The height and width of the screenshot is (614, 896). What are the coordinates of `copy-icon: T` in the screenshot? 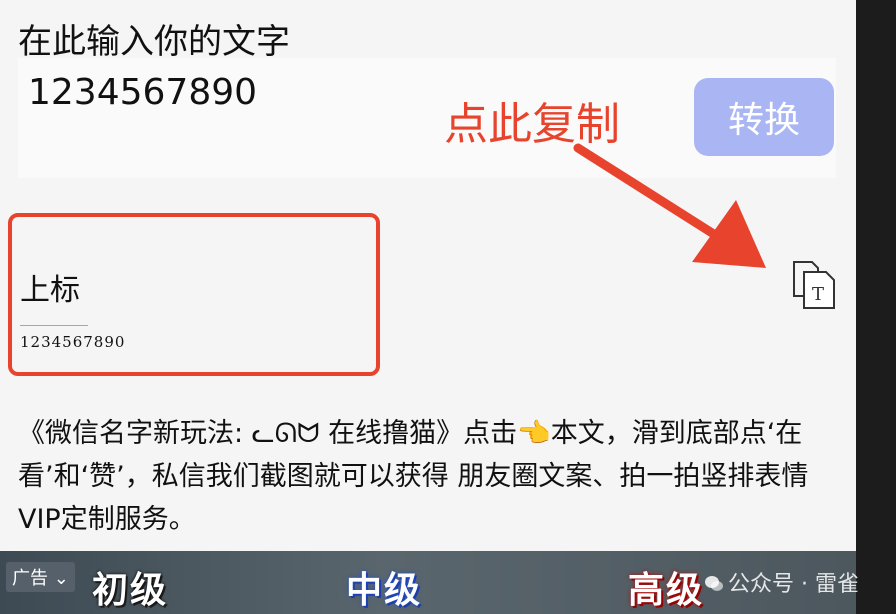 It's located at (814, 284).